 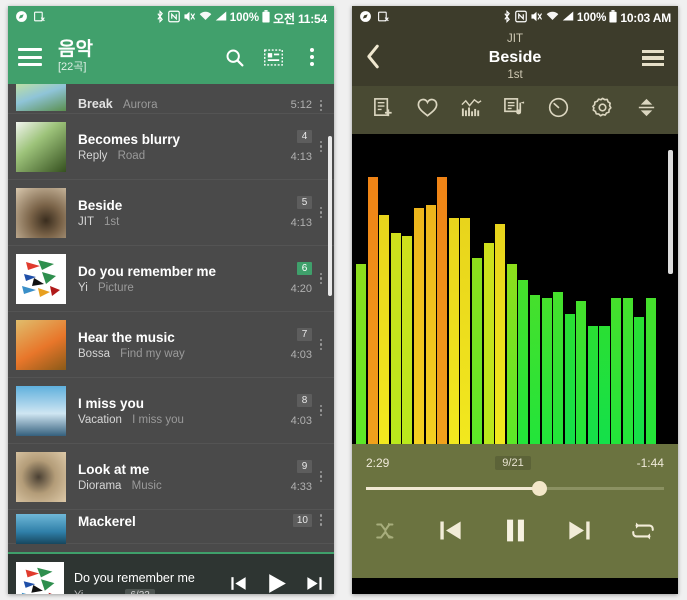 What do you see at coordinates (515, 463) in the screenshot?
I see `time-row: 2:29 9/21 -1:44` at bounding box center [515, 463].